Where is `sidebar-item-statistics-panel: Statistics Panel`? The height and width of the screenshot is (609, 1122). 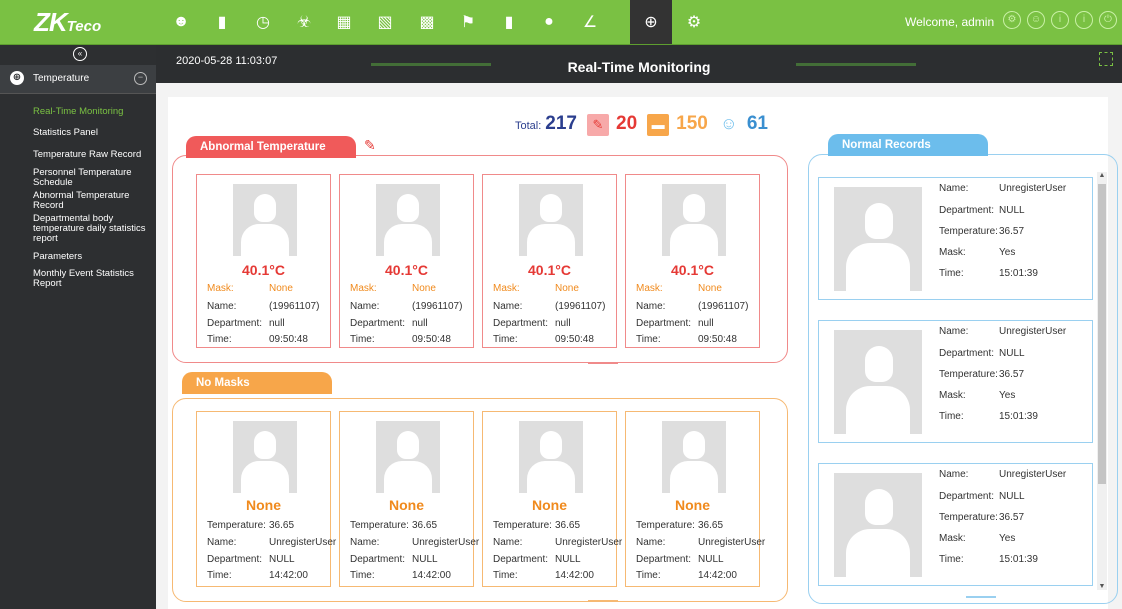
sidebar-item-statistics-panel: Statistics Panel is located at coordinates (93, 133).